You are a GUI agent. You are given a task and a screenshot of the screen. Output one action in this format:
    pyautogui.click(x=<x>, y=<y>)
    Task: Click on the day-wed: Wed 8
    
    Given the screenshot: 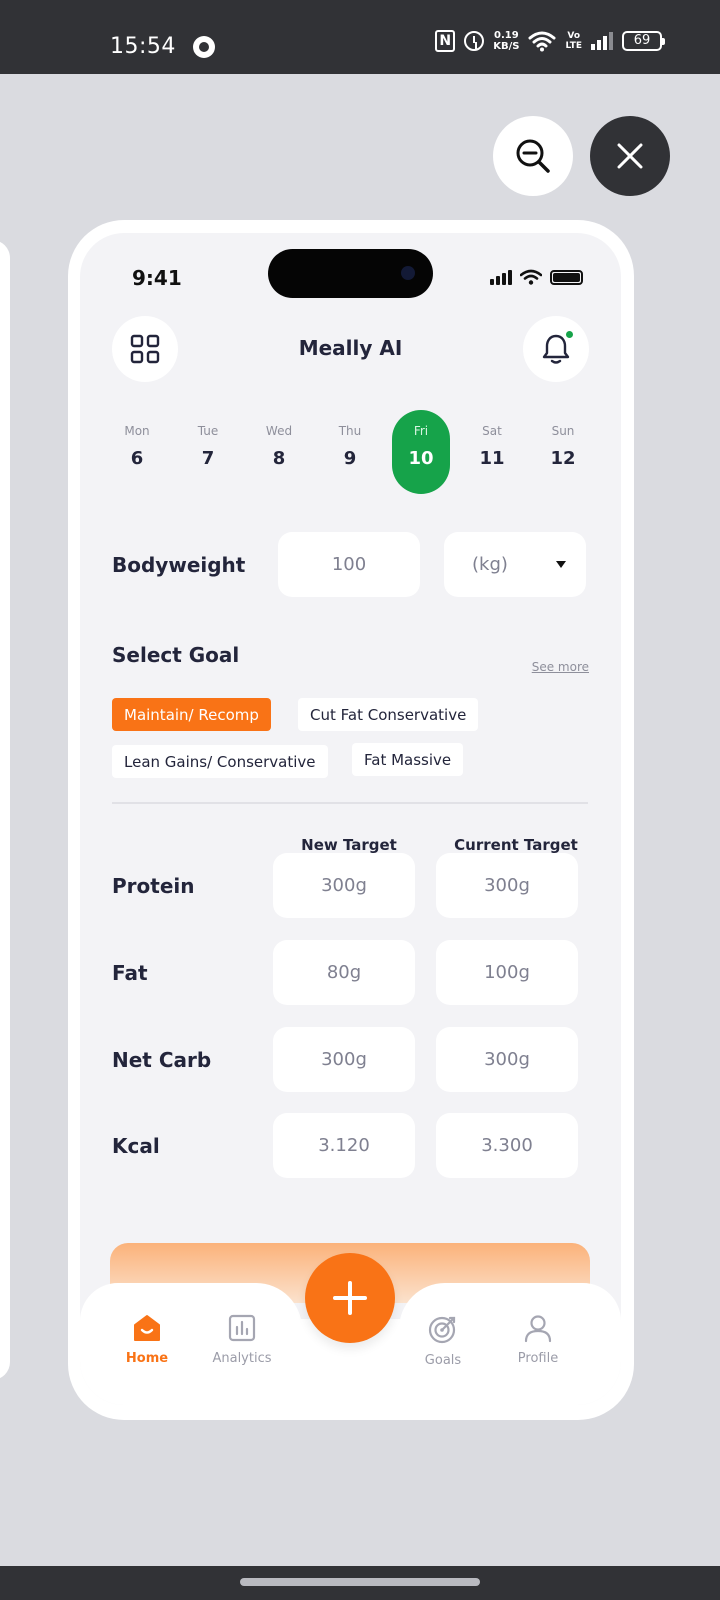 What is the action you would take?
    pyautogui.click(x=279, y=452)
    